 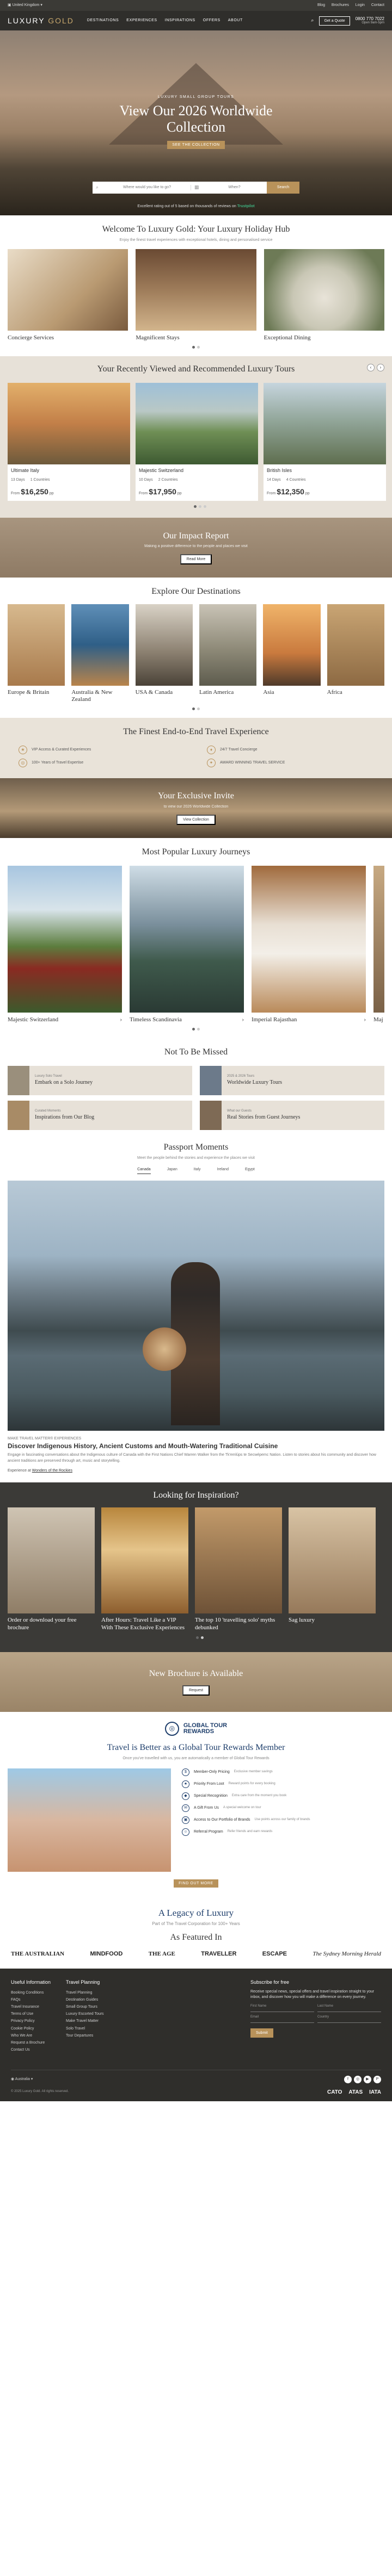 What do you see at coordinates (144, 1170) in the screenshot?
I see `tab-canada: Canada` at bounding box center [144, 1170].